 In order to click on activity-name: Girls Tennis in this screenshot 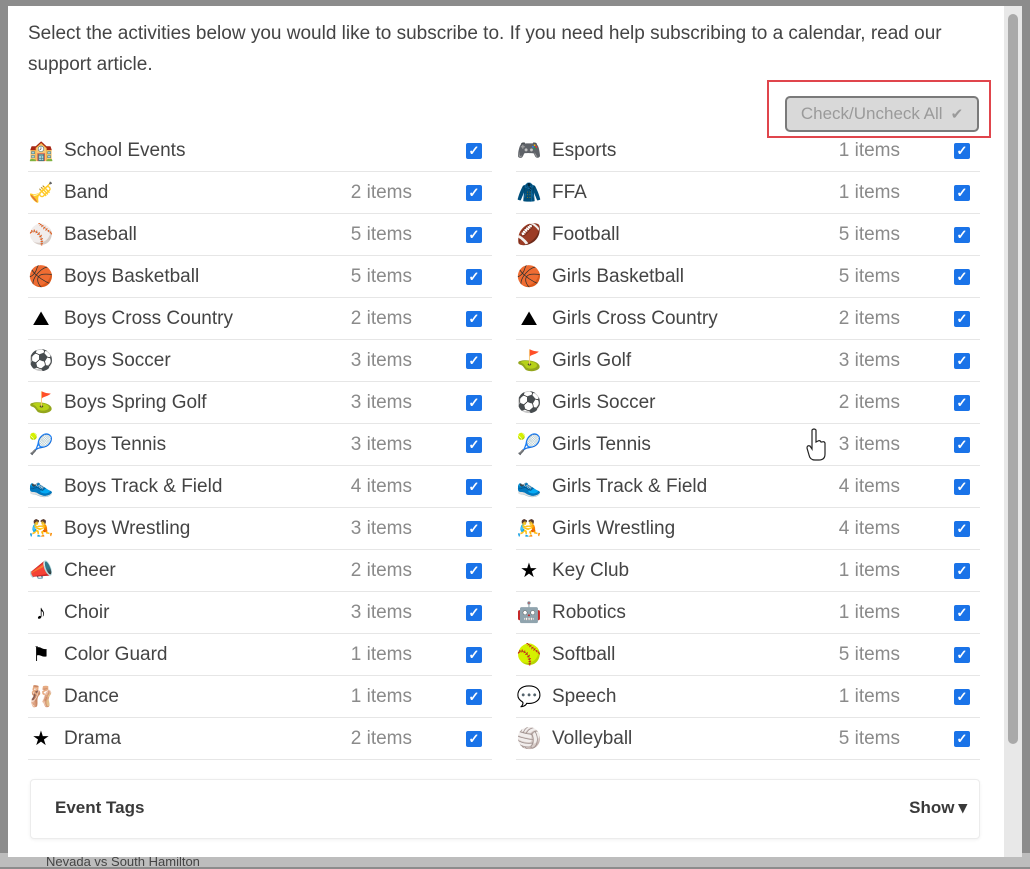, I will do `click(601, 444)`.